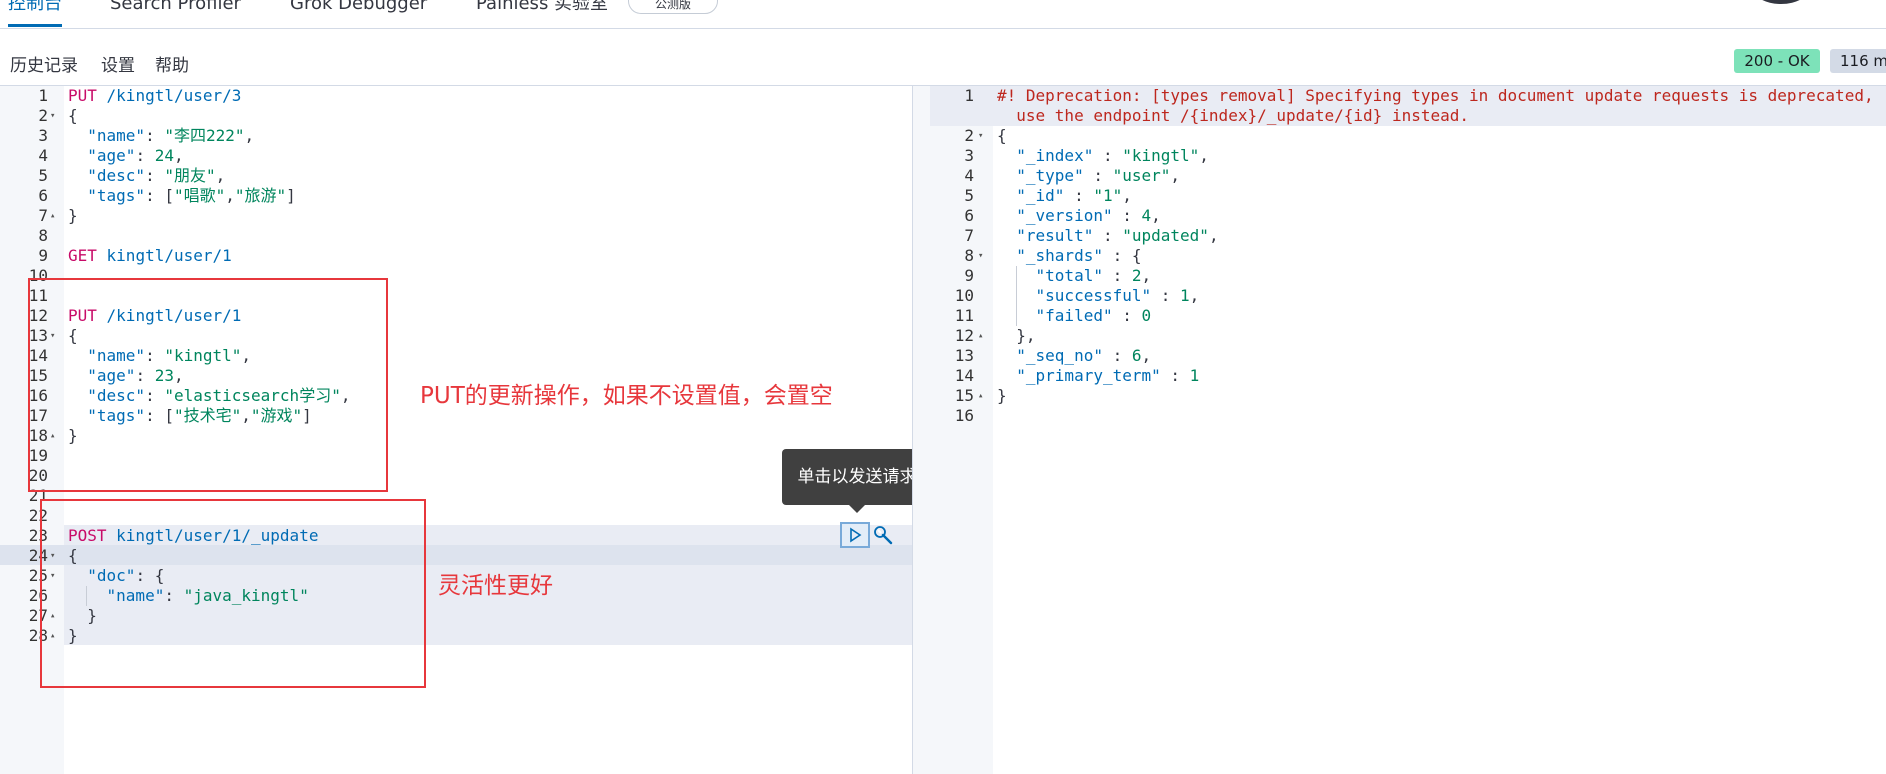  What do you see at coordinates (1781, 2) in the screenshot?
I see `avatar` at bounding box center [1781, 2].